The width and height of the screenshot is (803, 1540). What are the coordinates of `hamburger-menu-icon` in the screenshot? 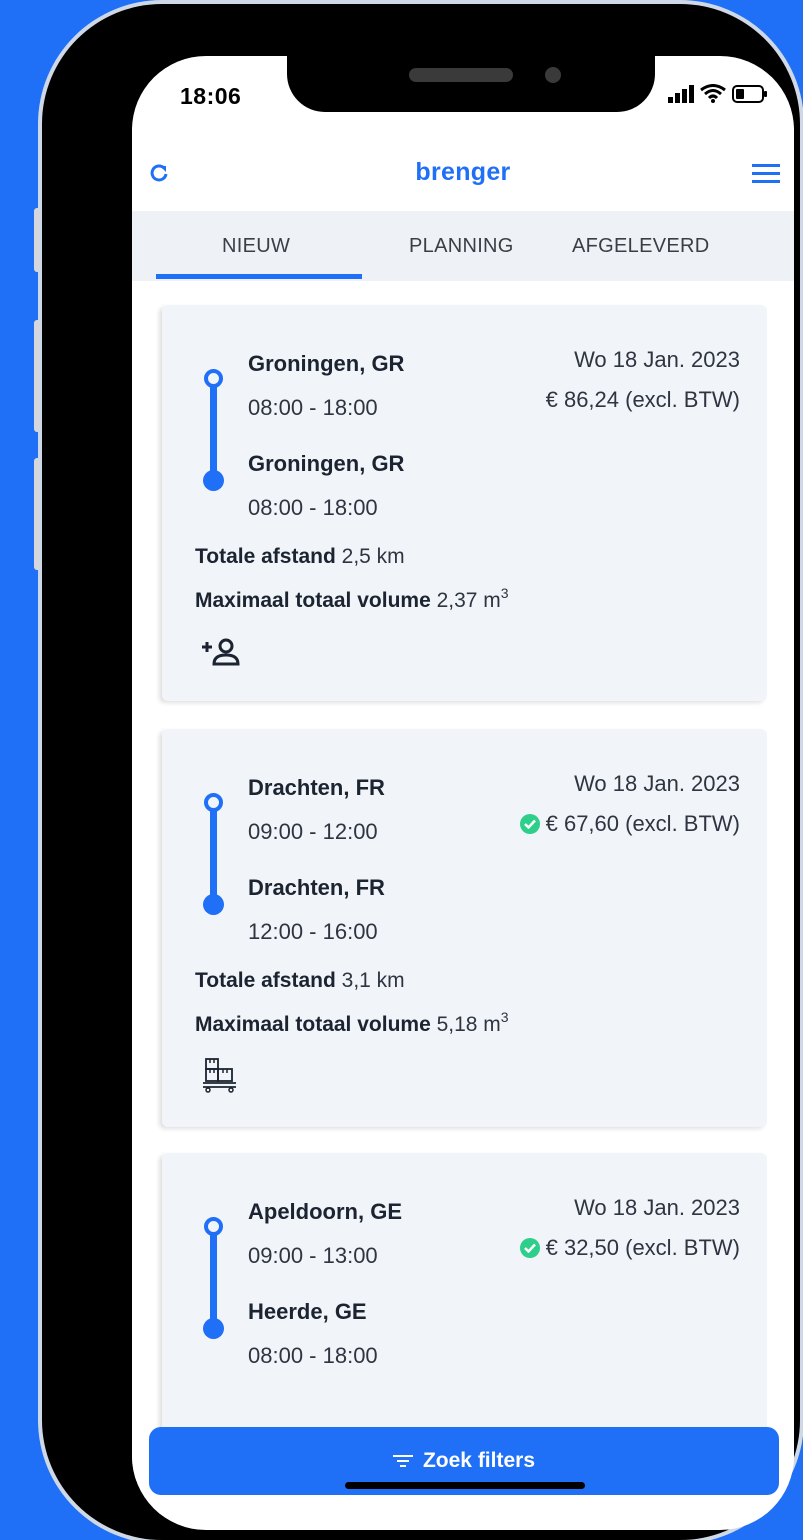 It's located at (766, 176).